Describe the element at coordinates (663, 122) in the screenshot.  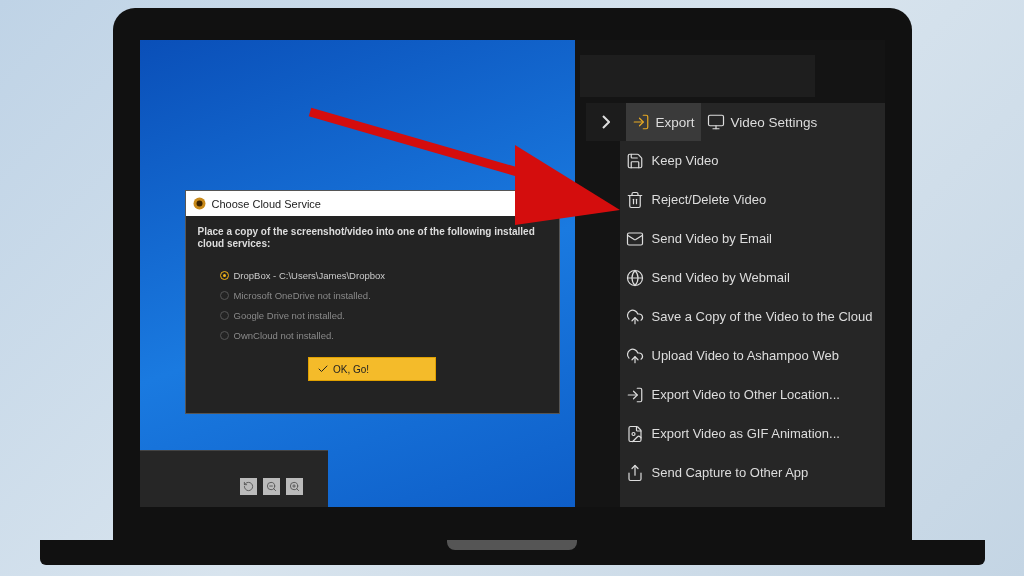
I see `toolbar-tab: Export` at that location.